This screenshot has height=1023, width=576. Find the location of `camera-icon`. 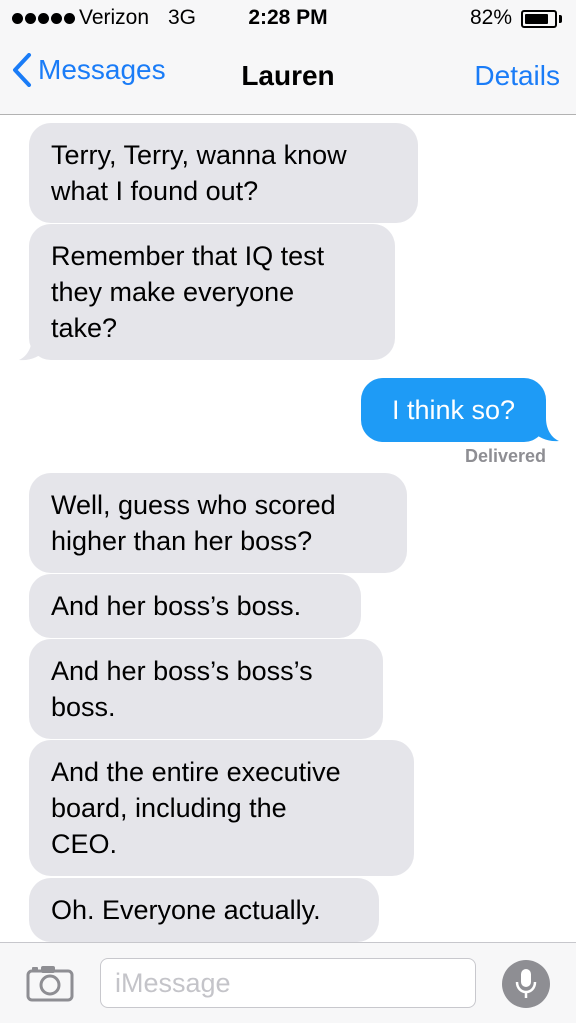

camera-icon is located at coordinates (50, 984).